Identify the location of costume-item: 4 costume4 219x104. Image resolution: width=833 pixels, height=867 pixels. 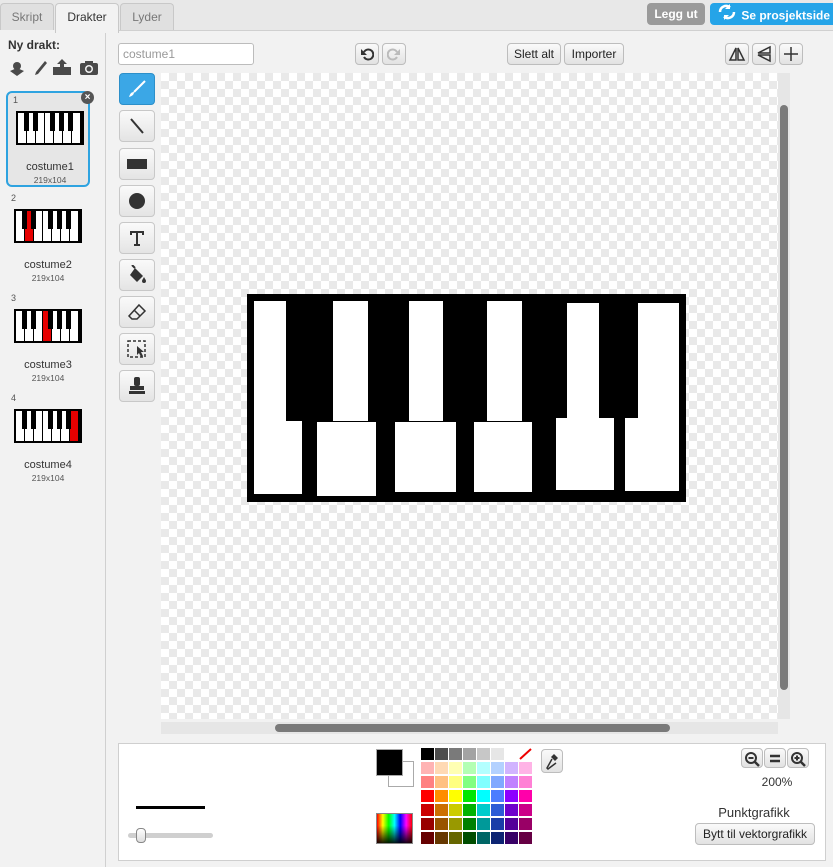
(48, 439).